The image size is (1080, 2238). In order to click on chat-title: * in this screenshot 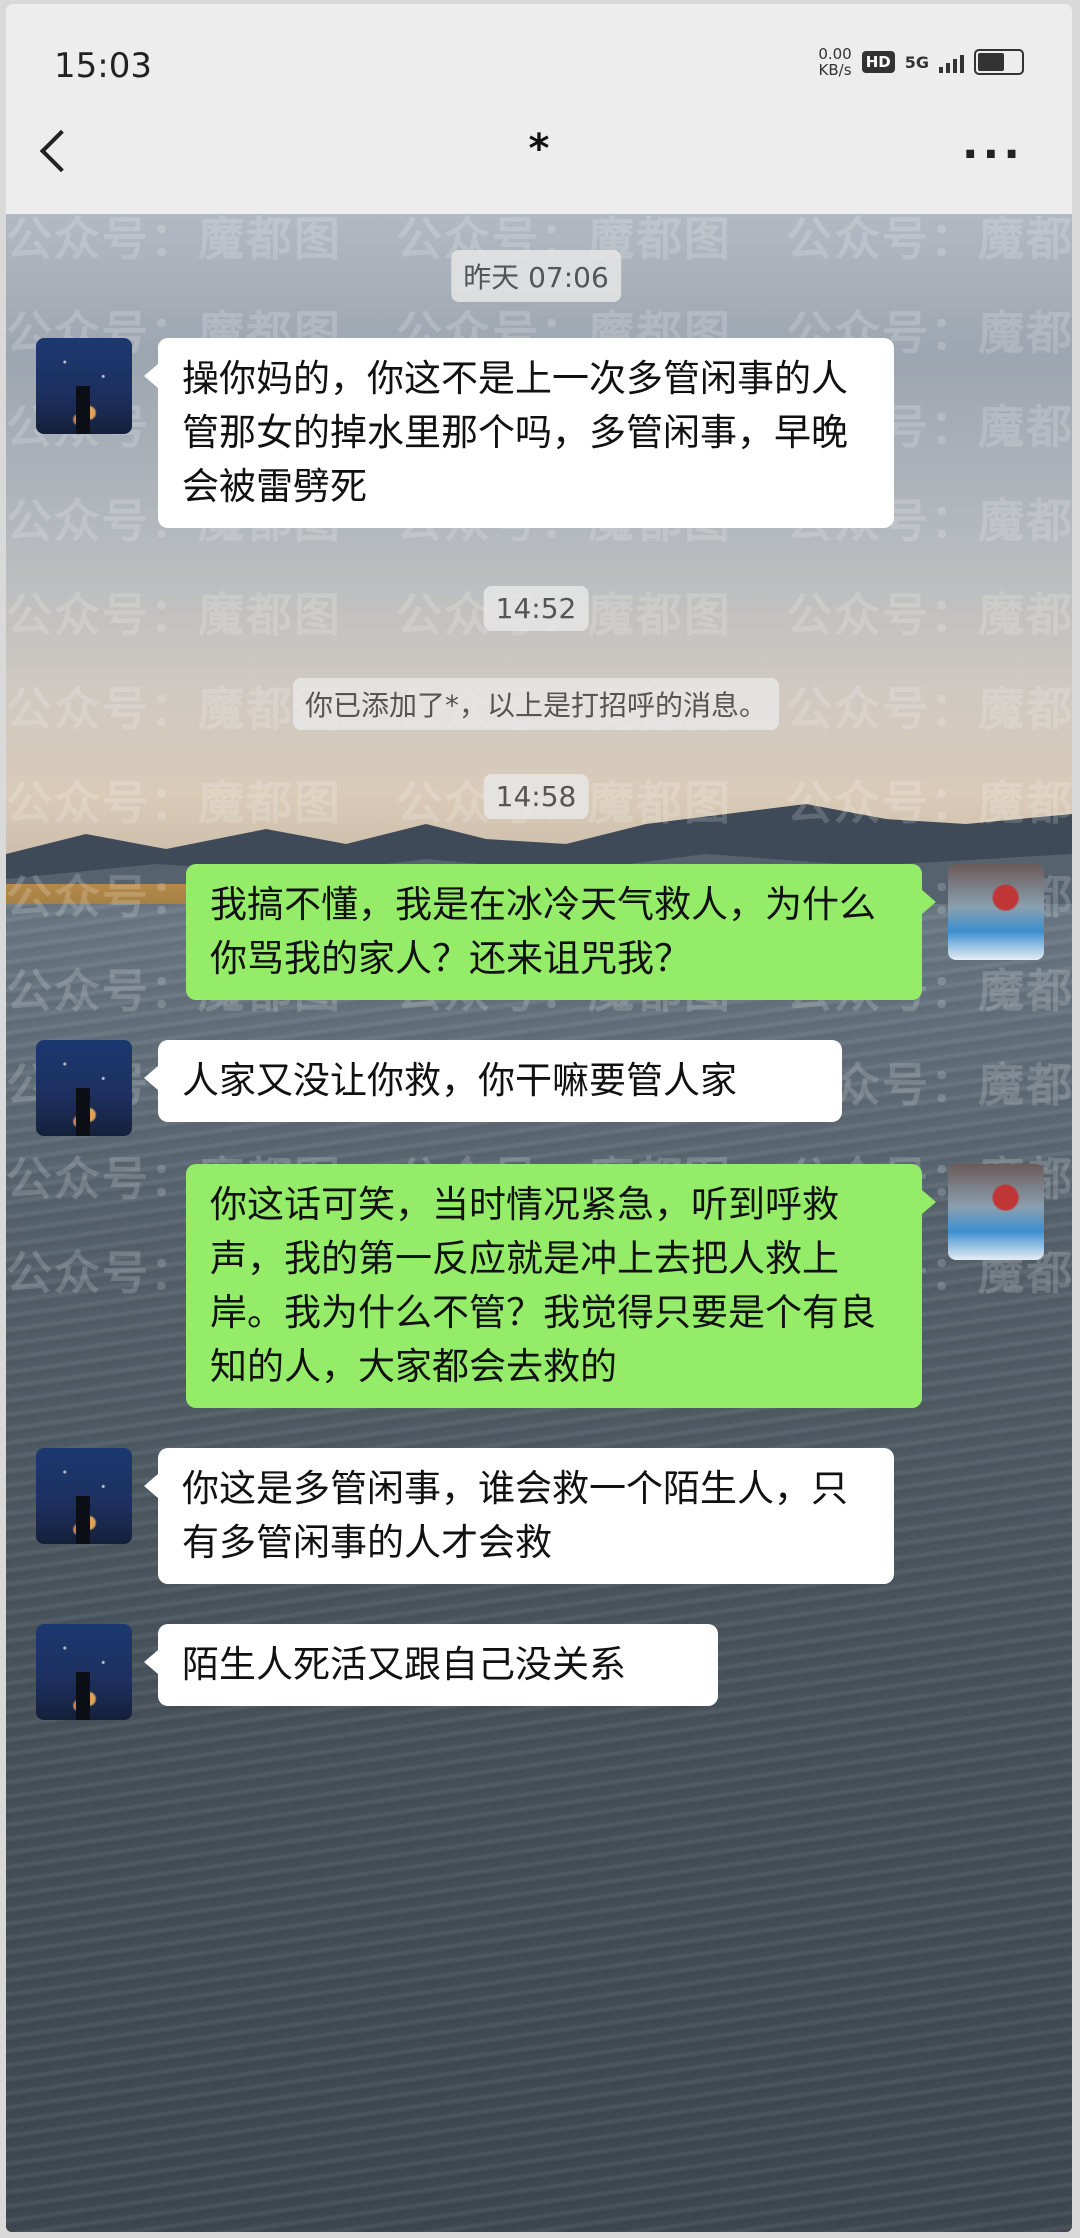, I will do `click(539, 149)`.